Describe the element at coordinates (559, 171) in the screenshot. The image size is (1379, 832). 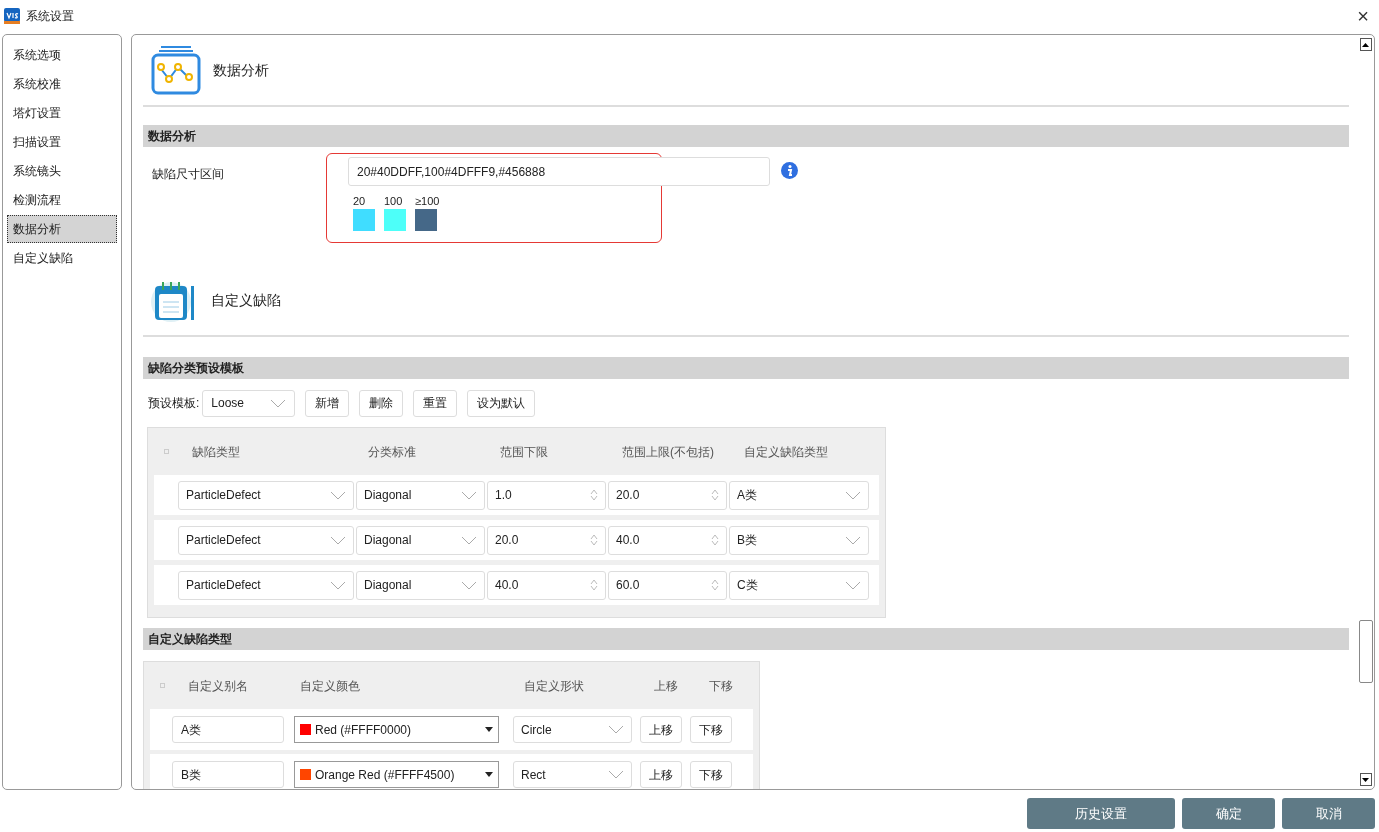
I see `size-range-field: 20#40DDFF,100#4DFFF9,#456888` at that location.